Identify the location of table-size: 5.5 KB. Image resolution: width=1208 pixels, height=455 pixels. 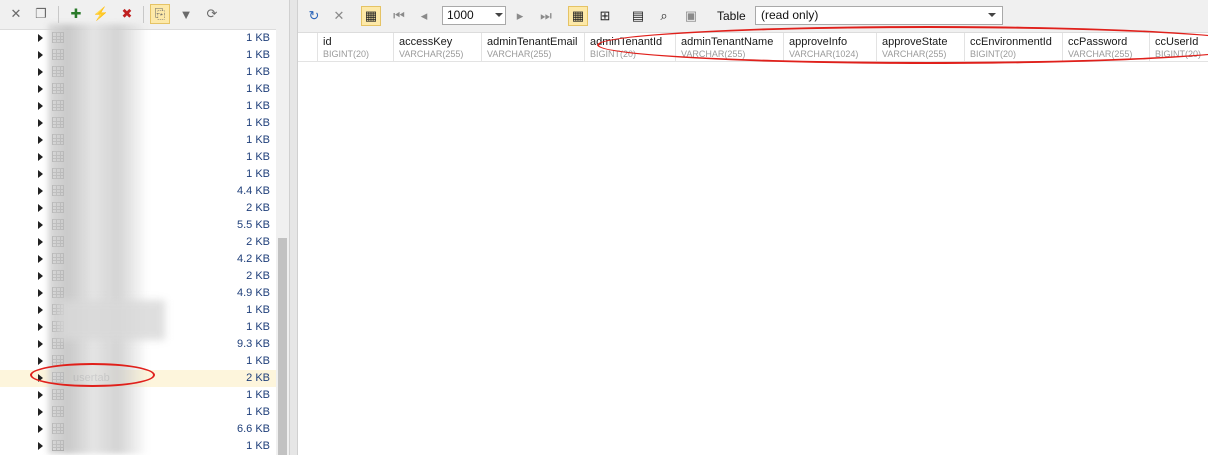
(253, 225).